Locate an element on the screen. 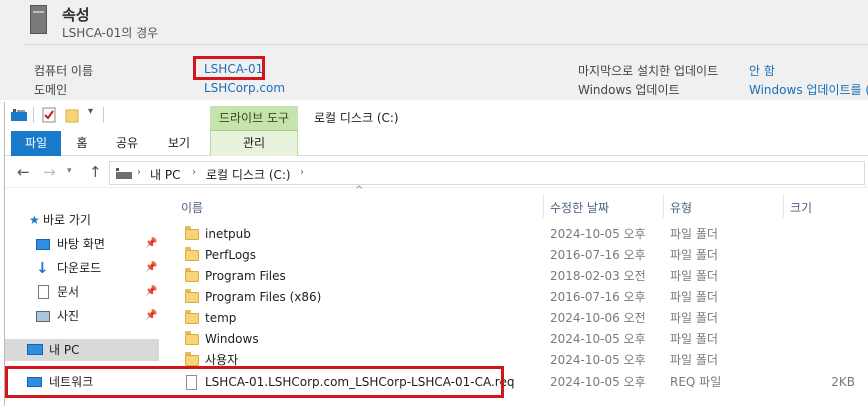 Image resolution: width=868 pixels, height=406 pixels. tab-file: 파일 is located at coordinates (36, 143).